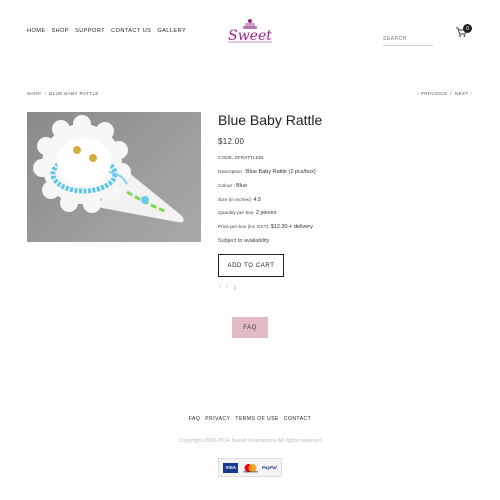 This screenshot has width=500, height=500. I want to click on twitter-icon: t, so click(226, 288).